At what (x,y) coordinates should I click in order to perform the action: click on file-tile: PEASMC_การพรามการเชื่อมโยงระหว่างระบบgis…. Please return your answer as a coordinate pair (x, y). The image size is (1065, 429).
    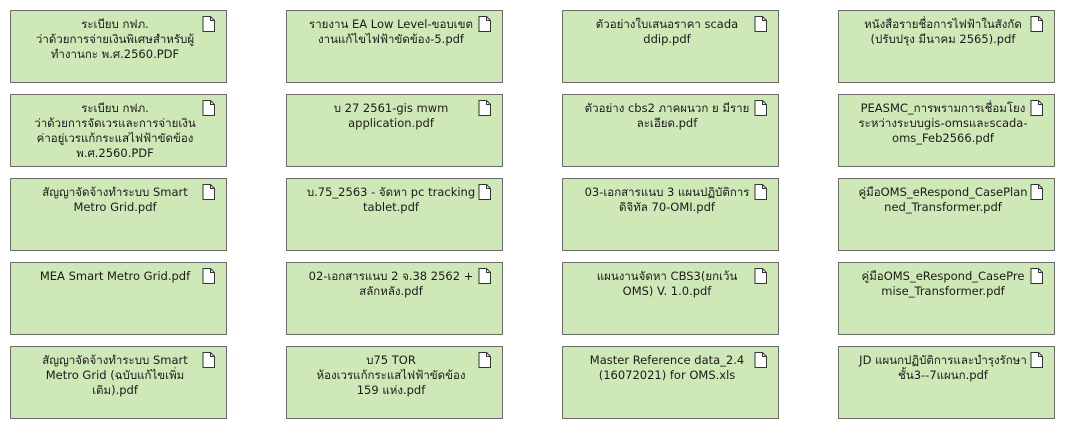
    Looking at the image, I should click on (946, 130).